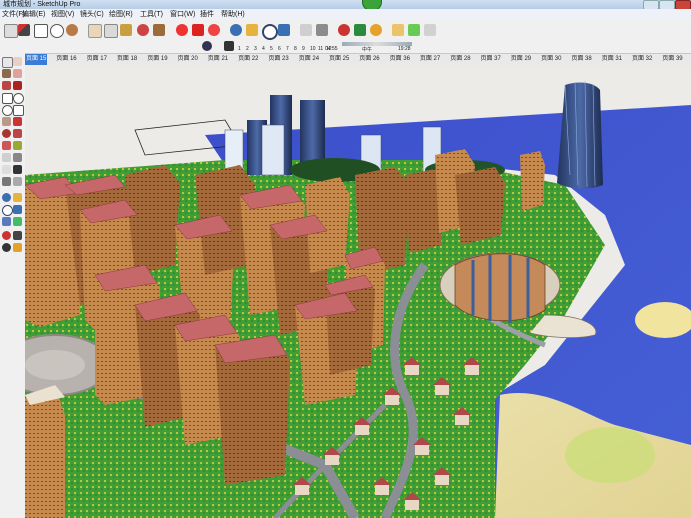  What do you see at coordinates (309, 59) in the screenshot?
I see `scene-tab: 页面 24` at bounding box center [309, 59].